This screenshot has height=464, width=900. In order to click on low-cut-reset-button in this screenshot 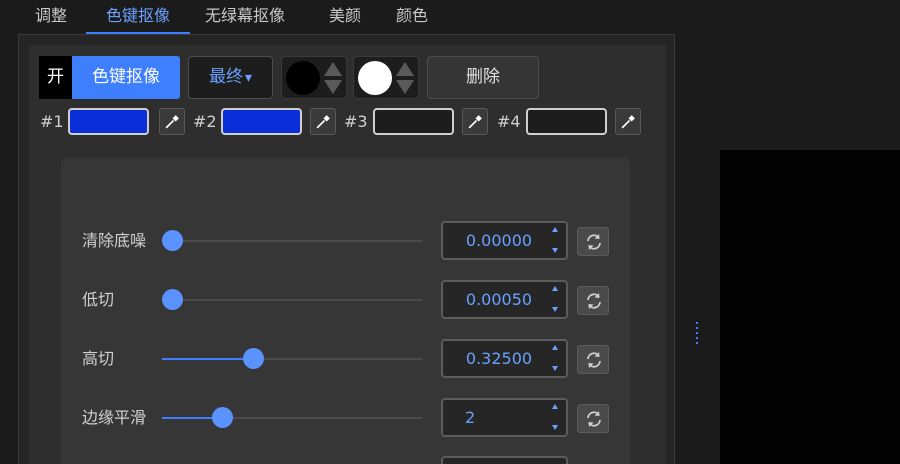, I will do `click(593, 300)`.